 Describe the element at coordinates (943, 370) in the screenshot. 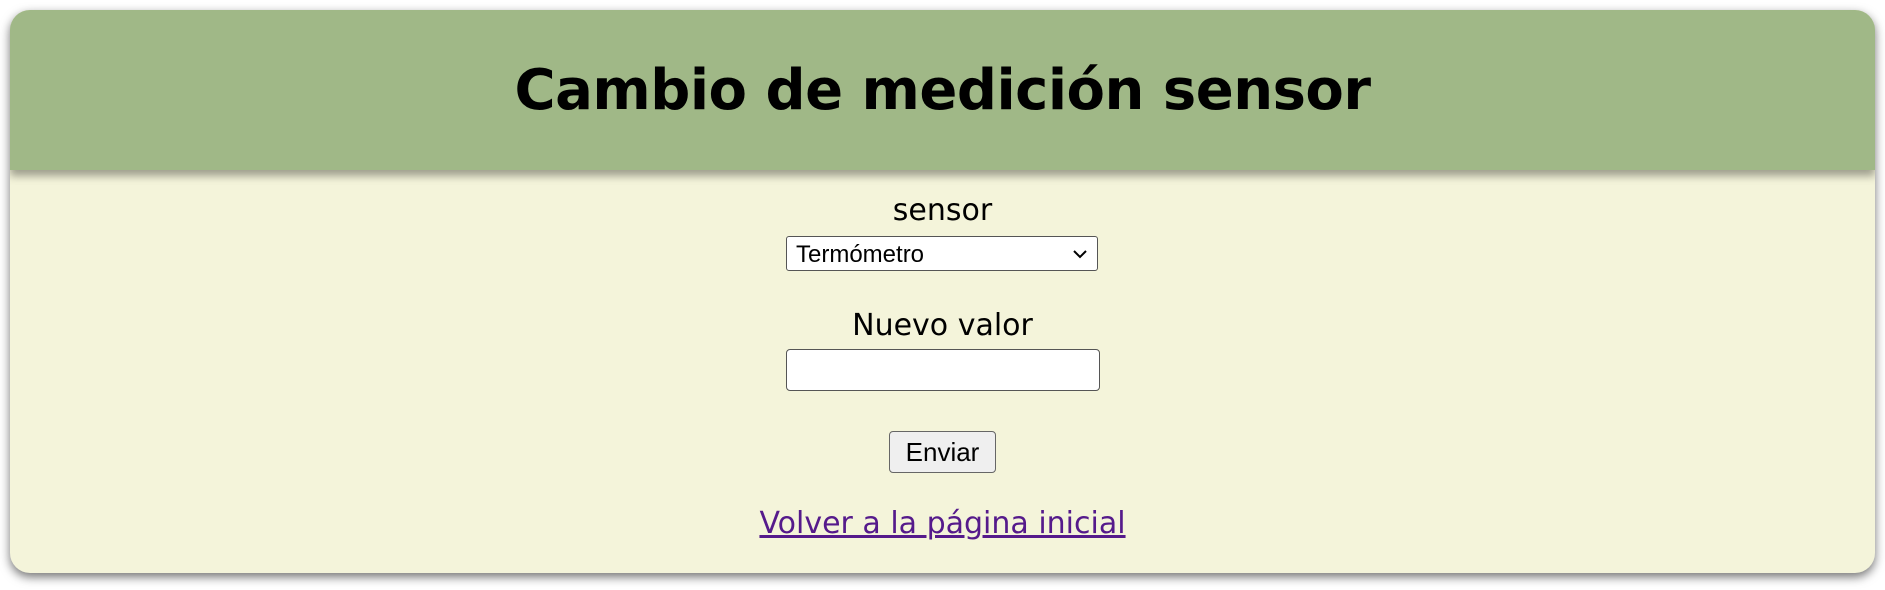

I see `new-value-input` at that location.